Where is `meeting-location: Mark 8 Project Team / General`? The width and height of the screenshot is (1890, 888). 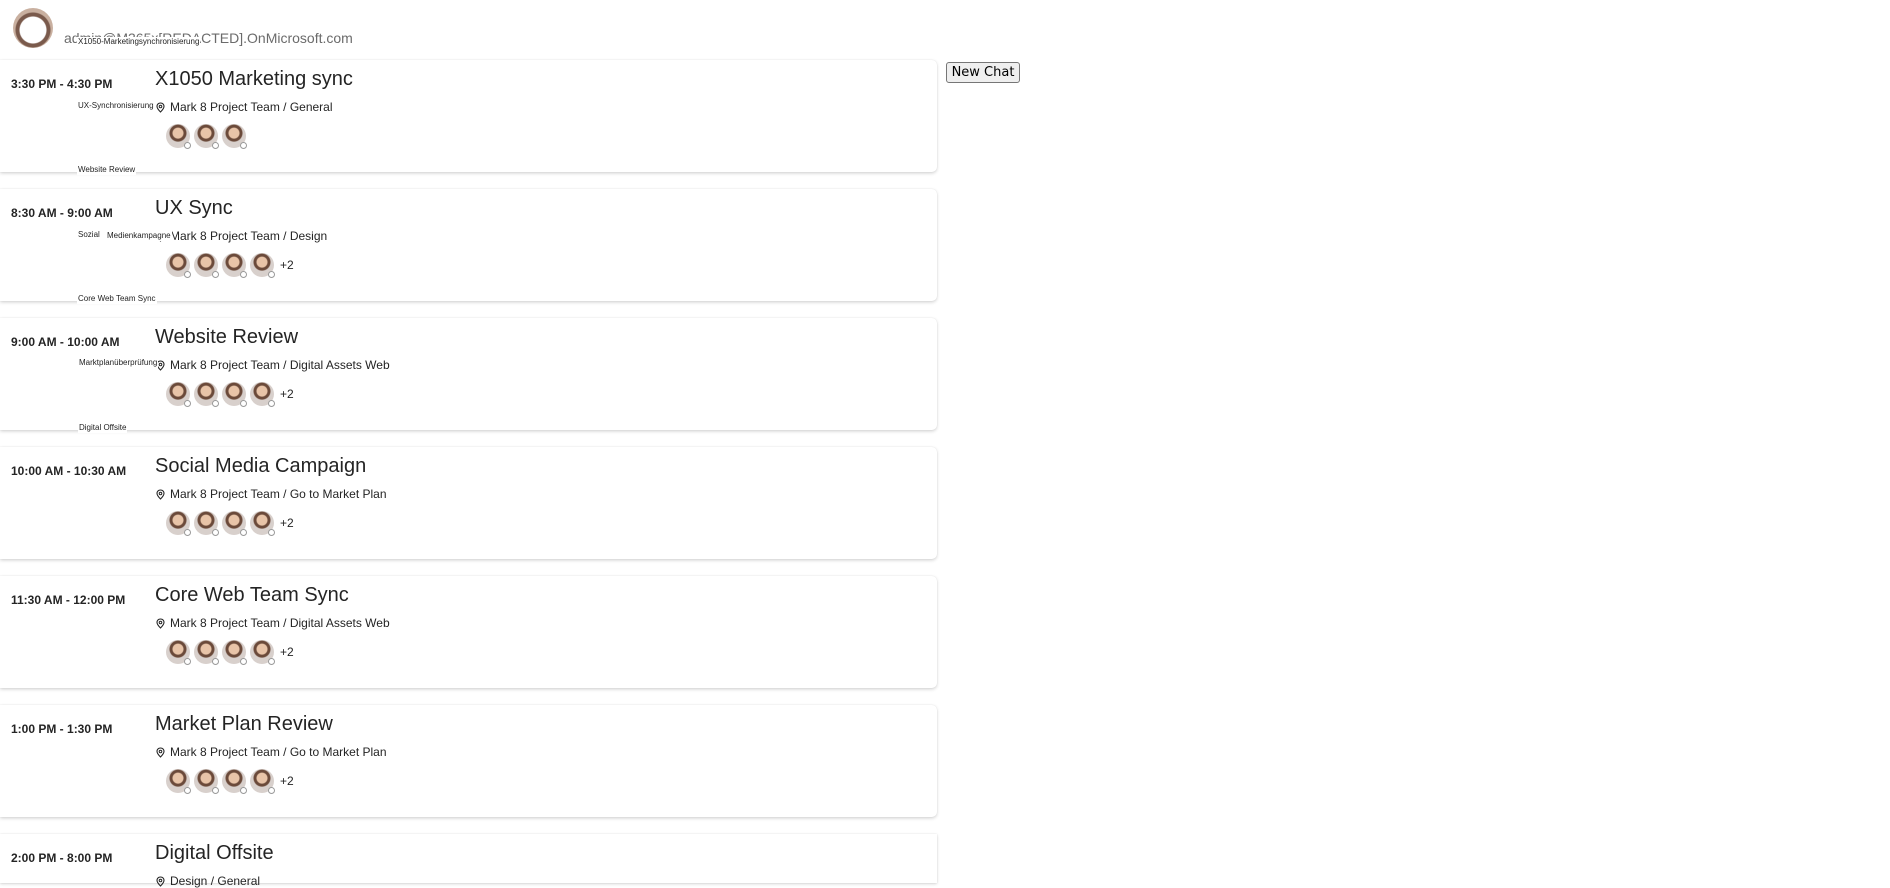 meeting-location: Mark 8 Project Team / General is located at coordinates (244, 107).